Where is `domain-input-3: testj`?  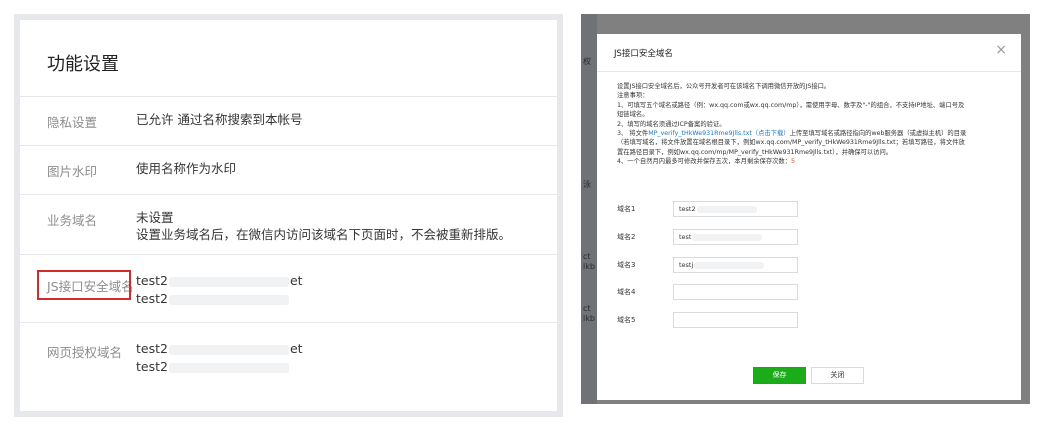 domain-input-3: testj is located at coordinates (735, 265).